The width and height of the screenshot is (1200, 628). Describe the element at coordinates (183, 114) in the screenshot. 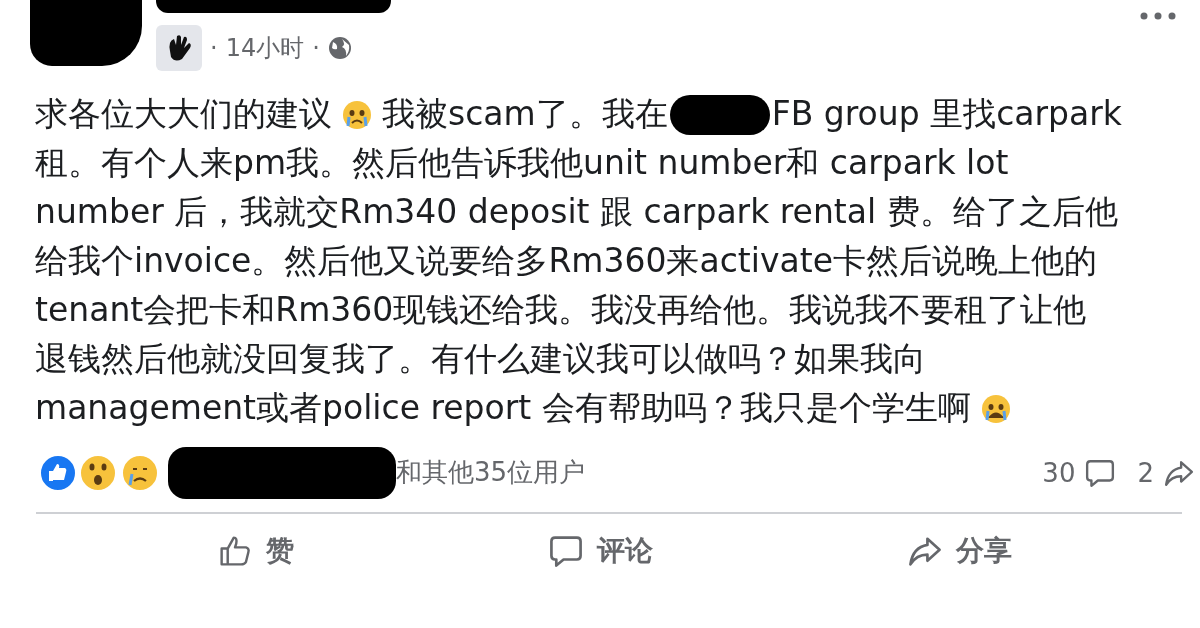

I see `post-text: 求各位大大们的建议` at that location.